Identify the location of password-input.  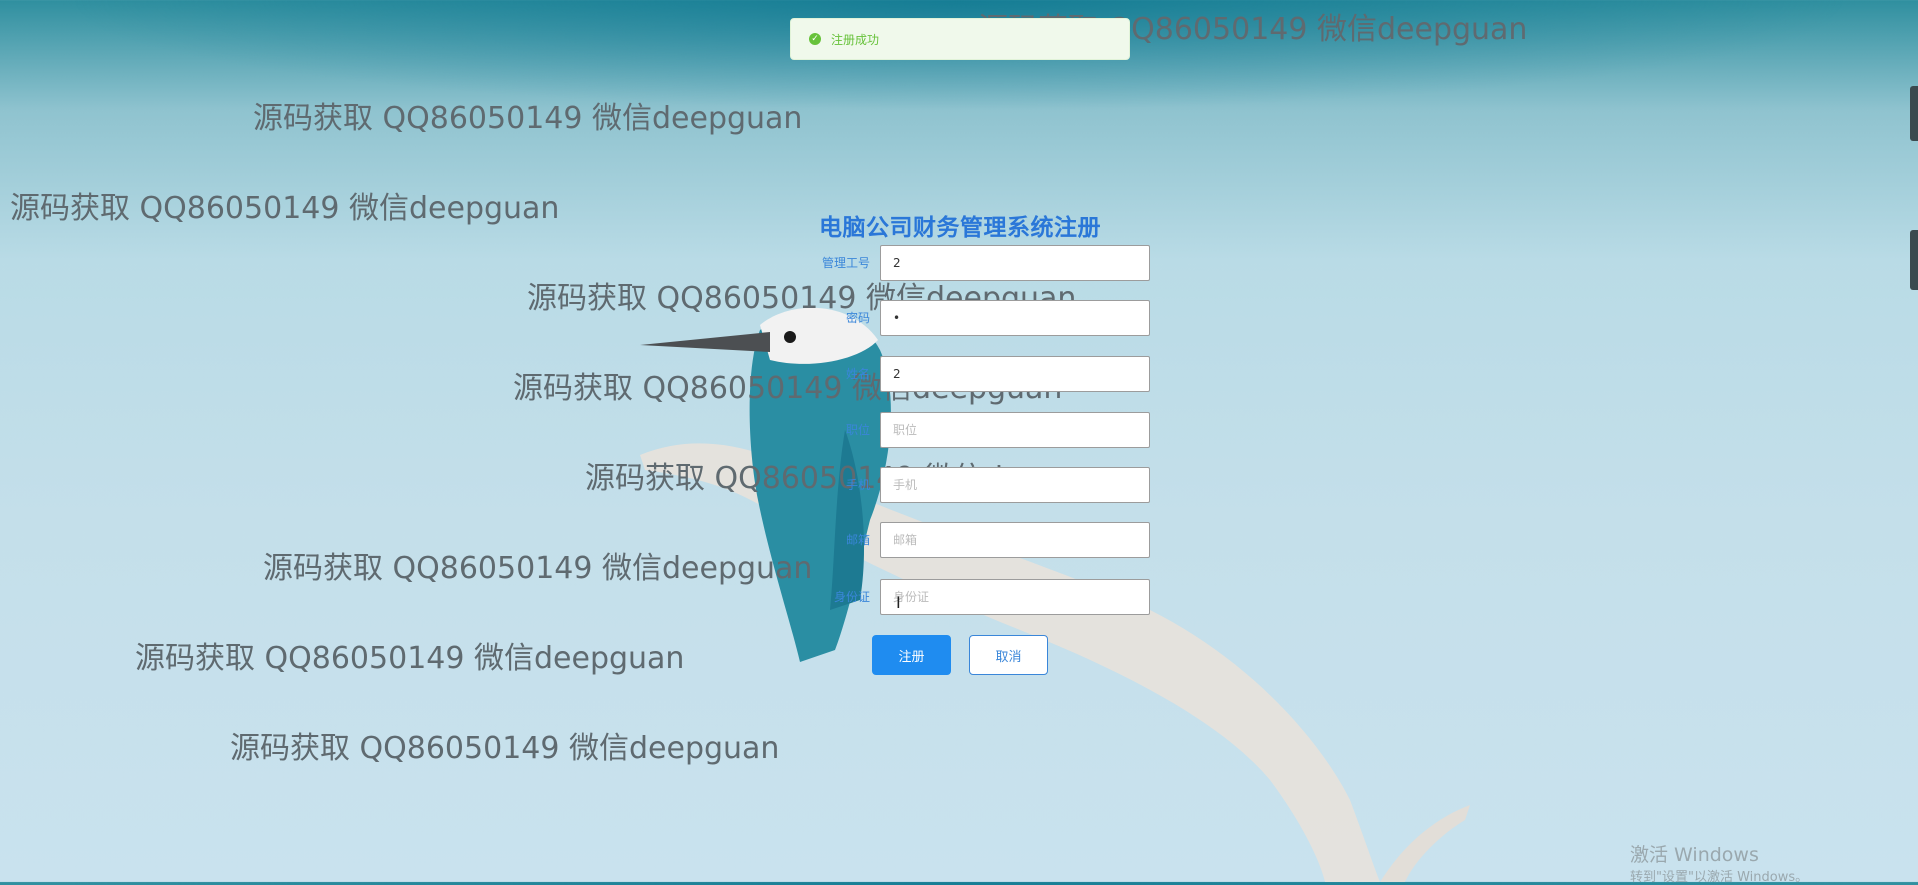
(1015, 318).